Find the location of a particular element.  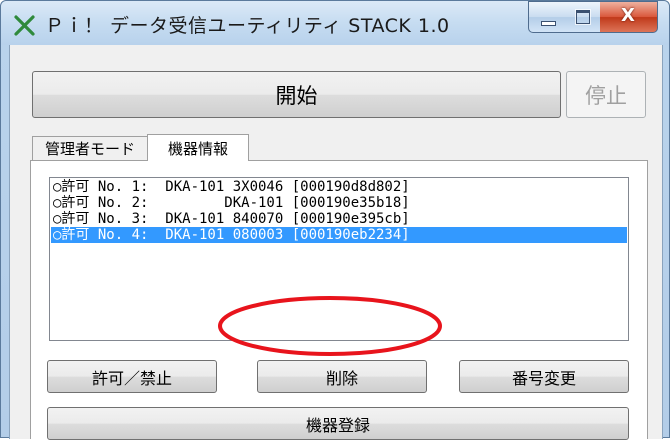

tab-device-info: 機器情報 is located at coordinates (198, 147).